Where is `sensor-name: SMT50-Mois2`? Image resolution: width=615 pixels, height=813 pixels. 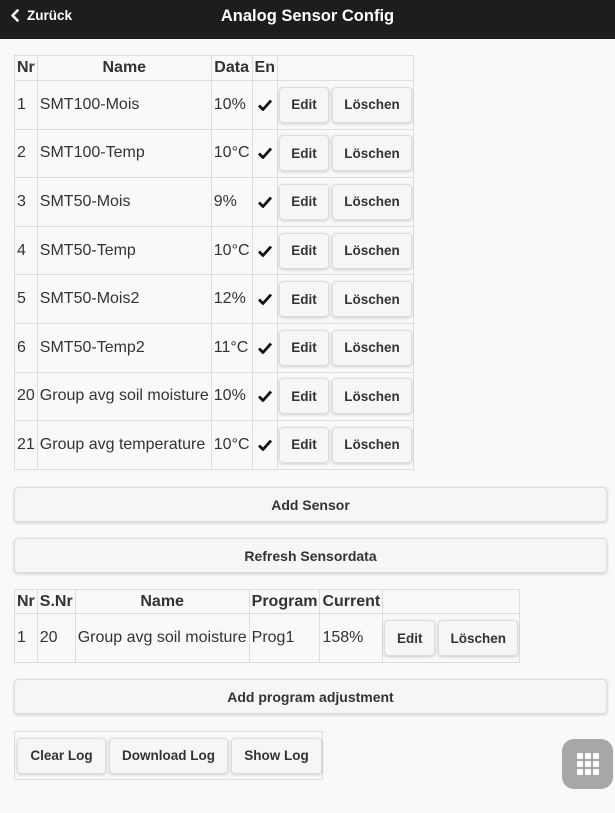
sensor-name: SMT50-Mois2 is located at coordinates (124, 299).